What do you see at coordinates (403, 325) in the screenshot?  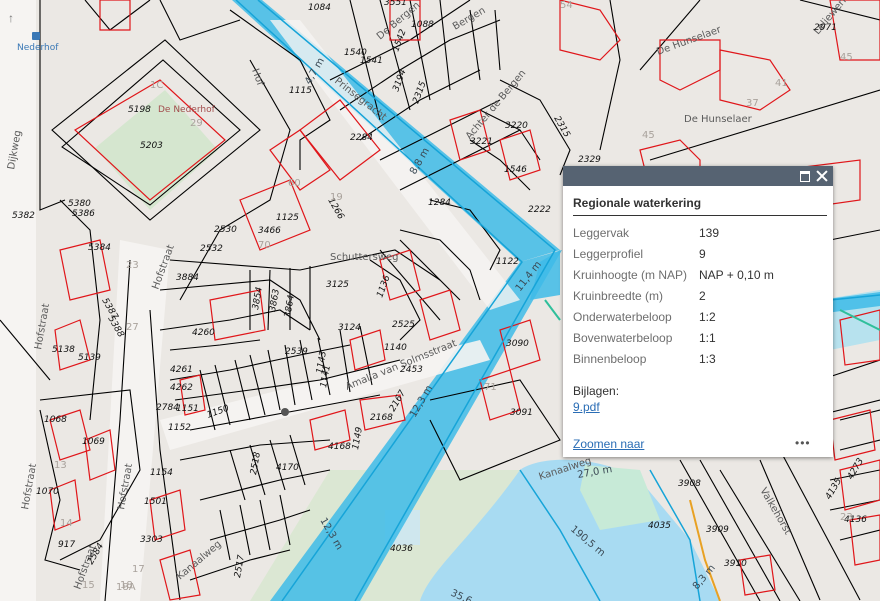 I see `parcel-number: 2525` at bounding box center [403, 325].